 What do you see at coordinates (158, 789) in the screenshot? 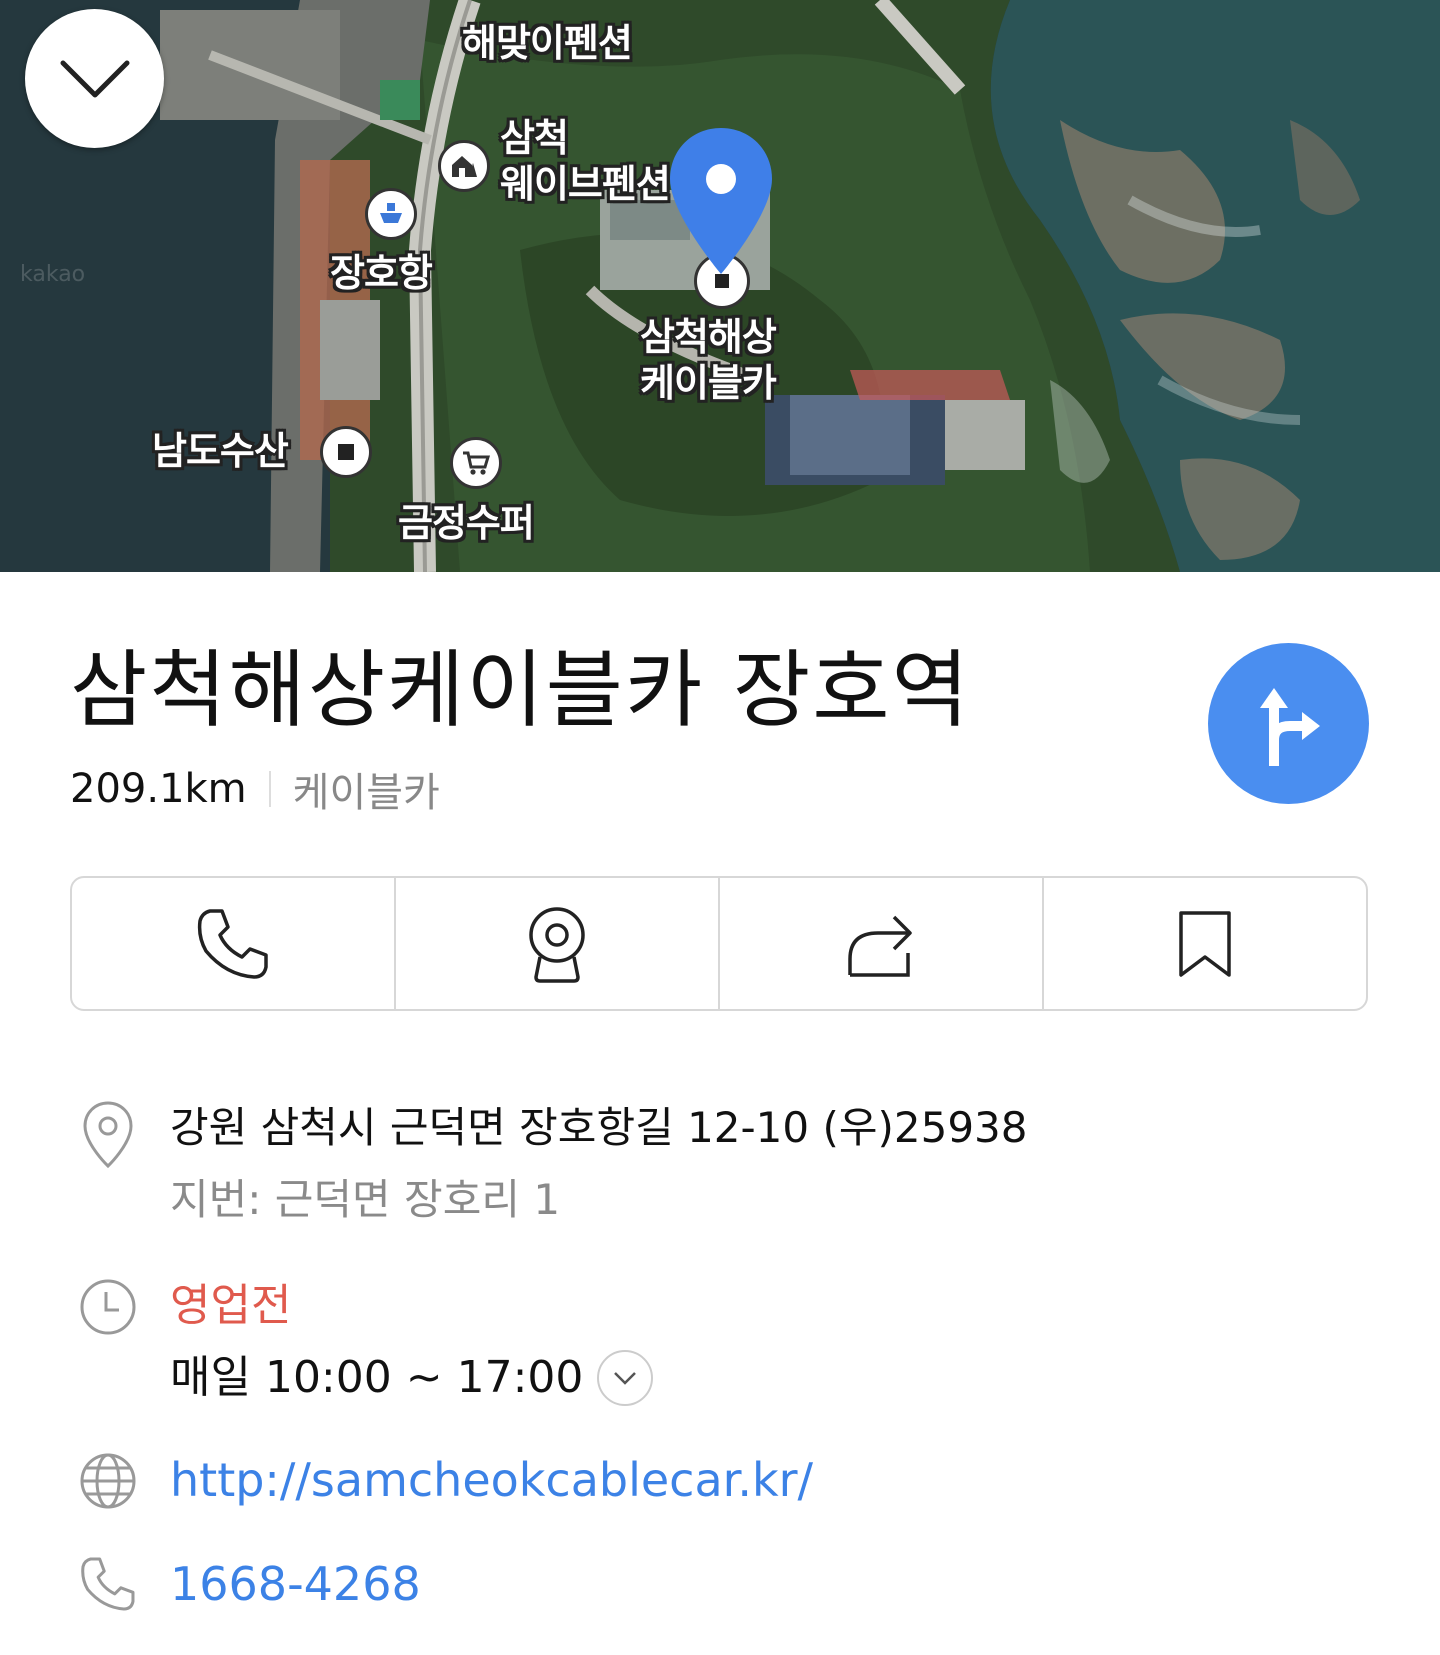
I see `place-distance: 209.1km` at bounding box center [158, 789].